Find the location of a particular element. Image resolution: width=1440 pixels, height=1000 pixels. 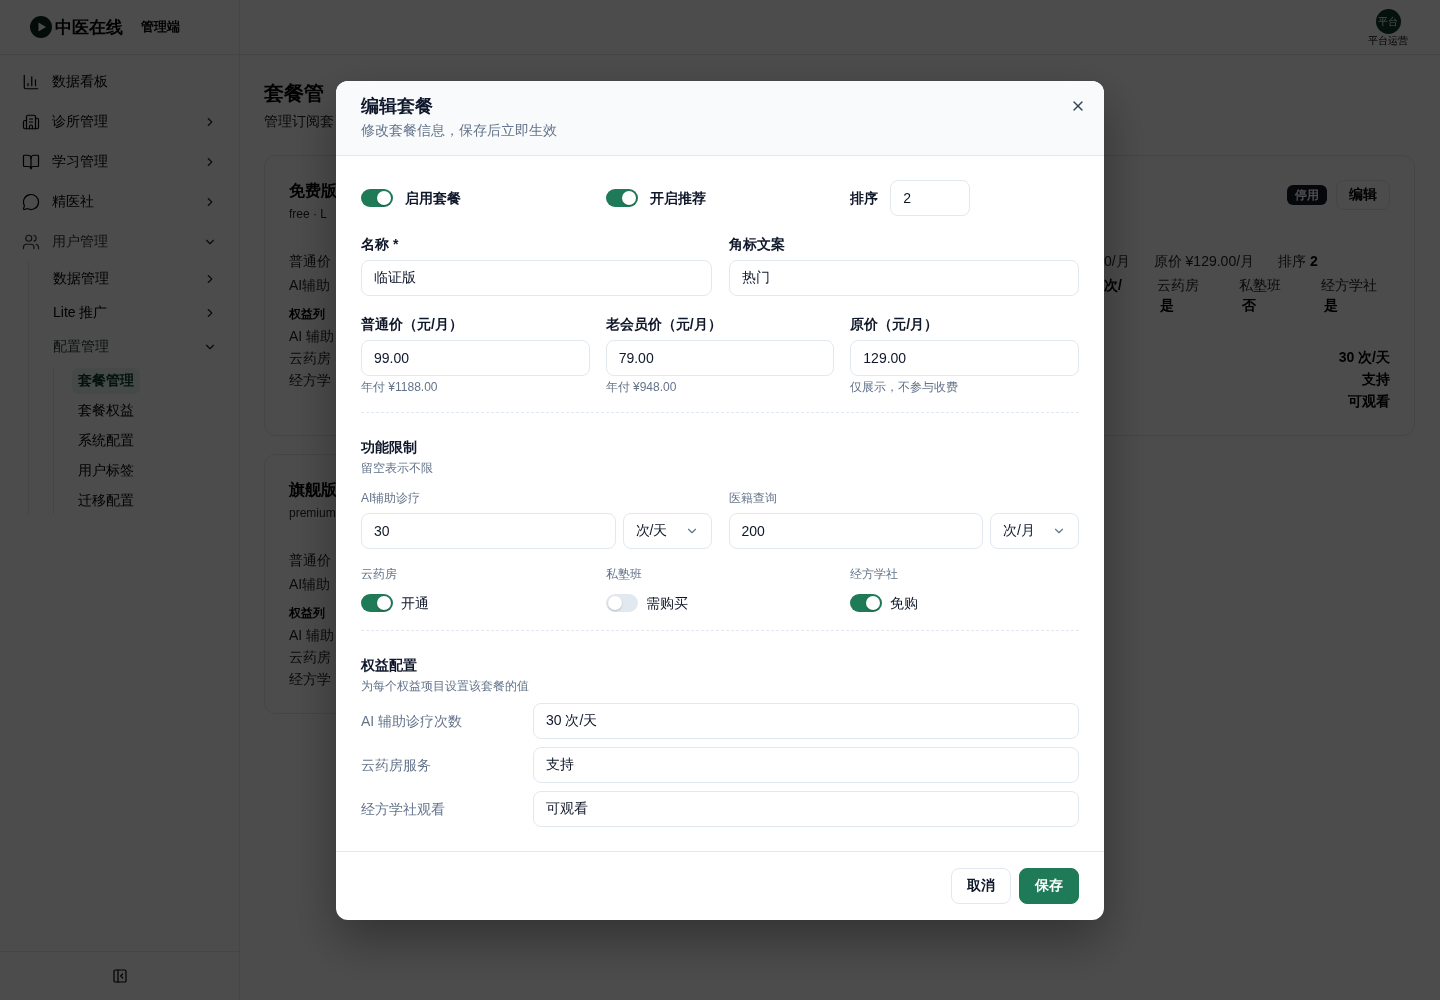

input-field: 79.00 is located at coordinates (720, 357).